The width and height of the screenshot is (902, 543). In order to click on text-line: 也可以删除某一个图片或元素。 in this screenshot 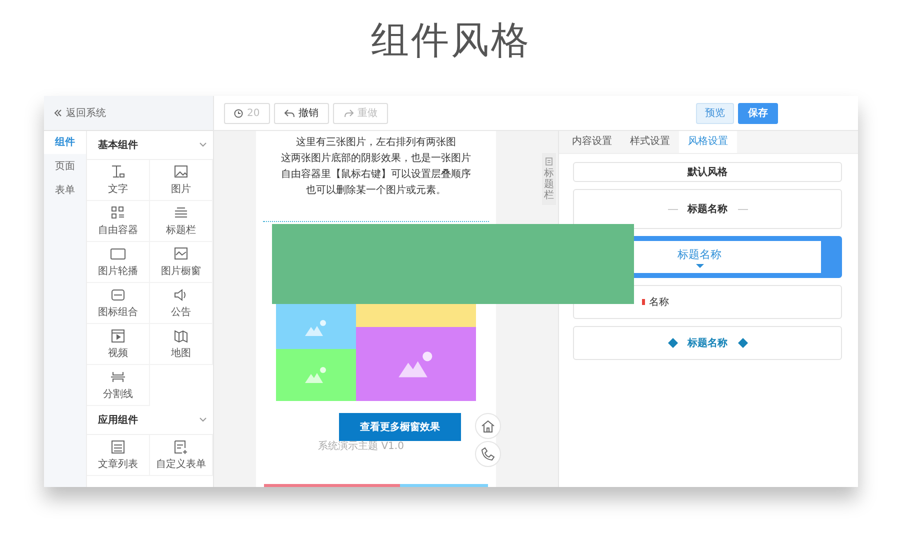, I will do `click(376, 191)`.